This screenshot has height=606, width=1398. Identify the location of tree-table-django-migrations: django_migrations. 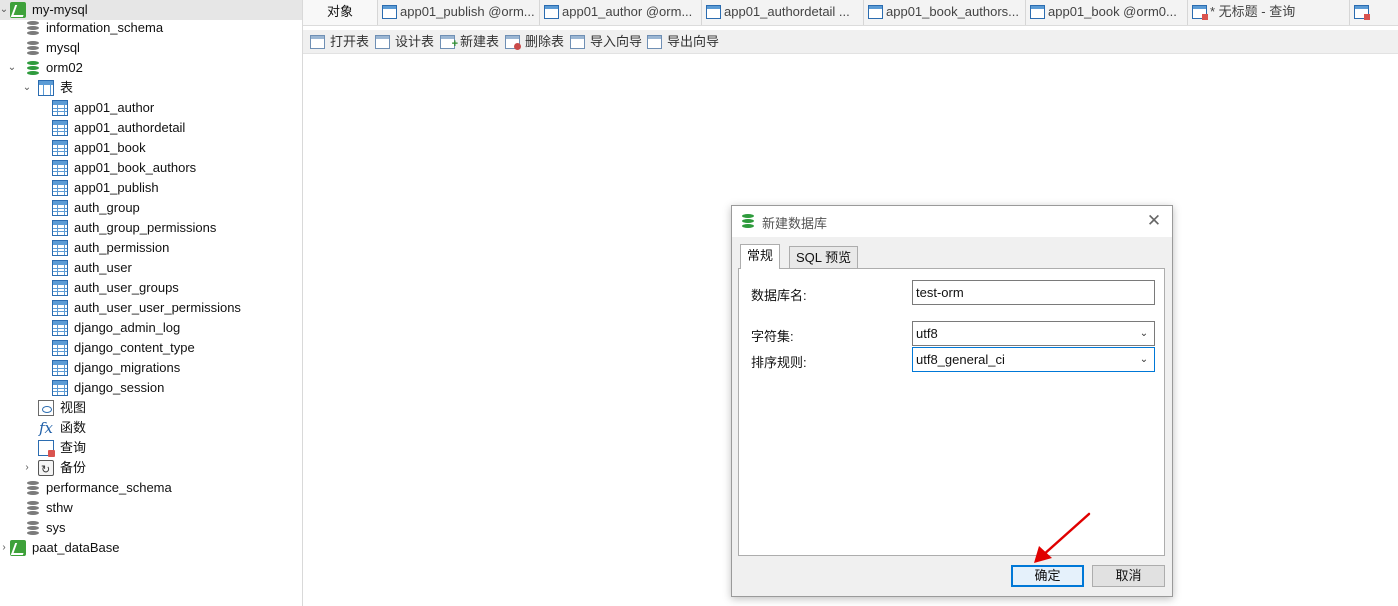
(151, 368).